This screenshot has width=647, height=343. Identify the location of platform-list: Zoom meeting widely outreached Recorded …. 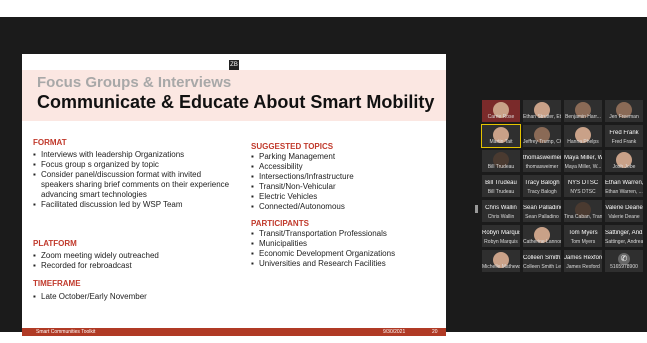
(133, 261).